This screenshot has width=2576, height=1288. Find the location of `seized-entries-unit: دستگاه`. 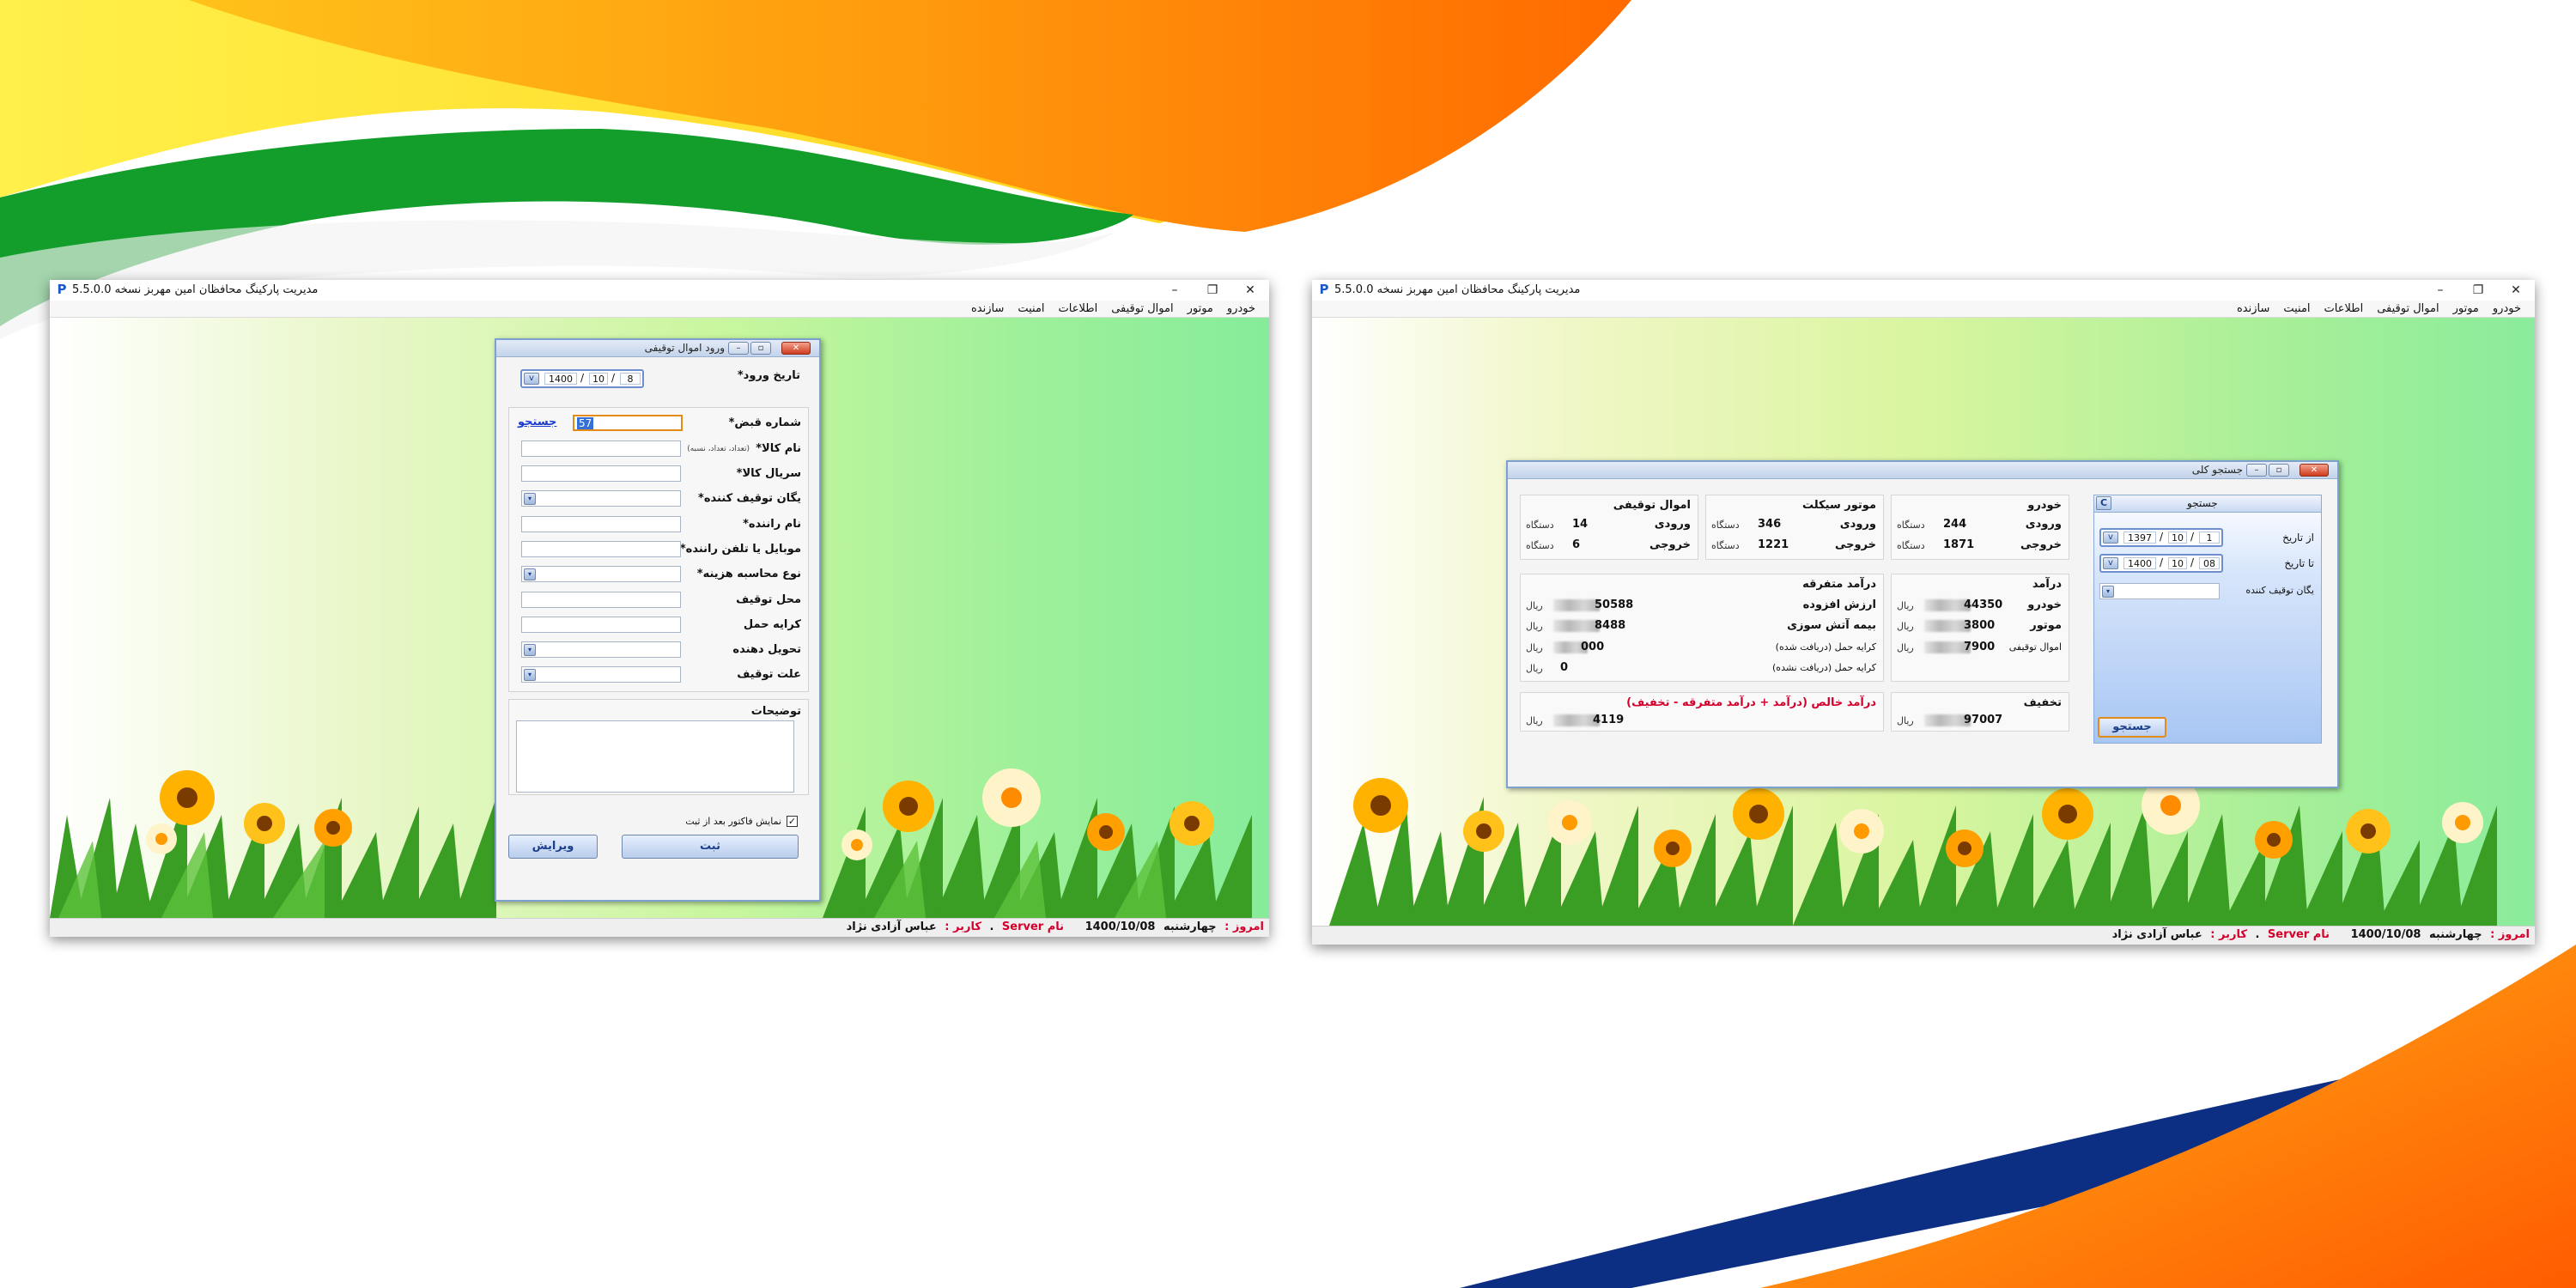

seized-entries-unit: دستگاه is located at coordinates (1540, 525).